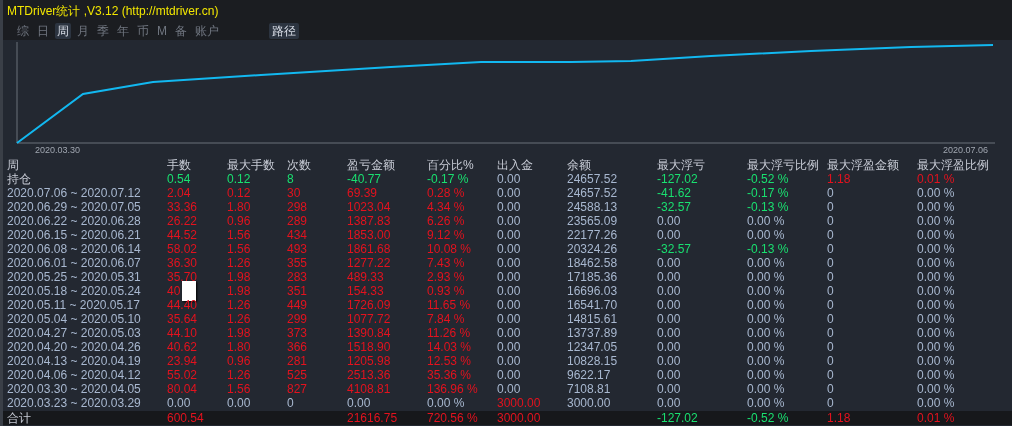  Describe the element at coordinates (43, 31) in the screenshot. I see `tab: 日` at that location.